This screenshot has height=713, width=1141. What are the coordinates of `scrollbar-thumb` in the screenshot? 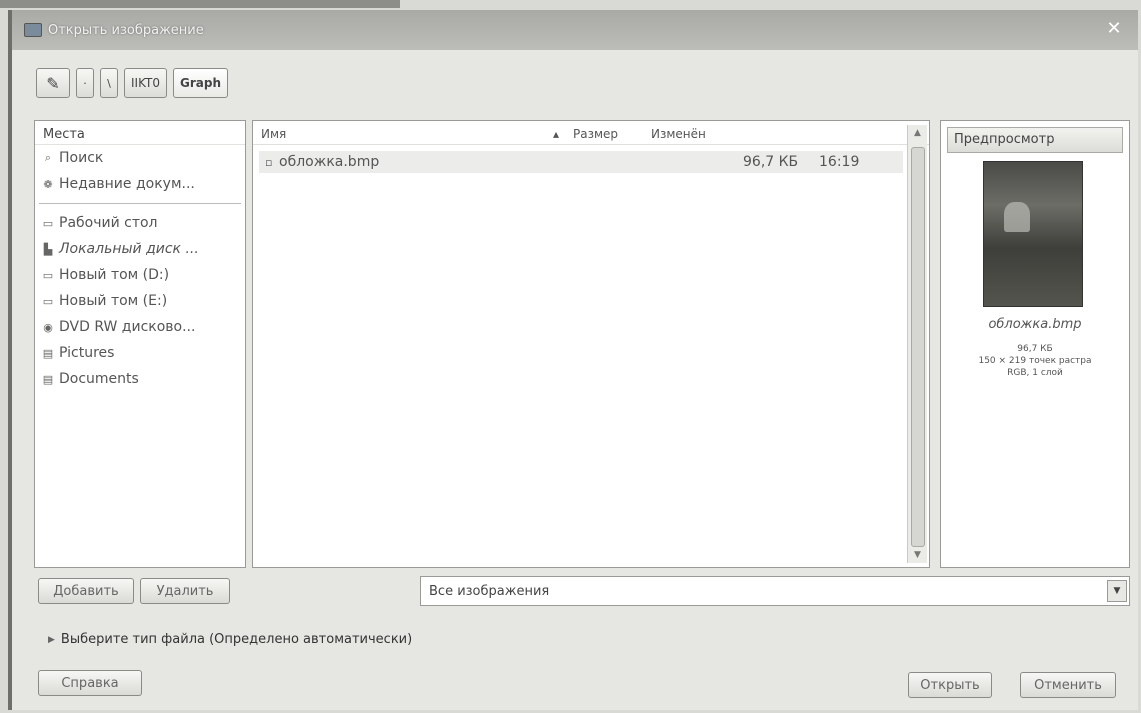 It's located at (918, 347).